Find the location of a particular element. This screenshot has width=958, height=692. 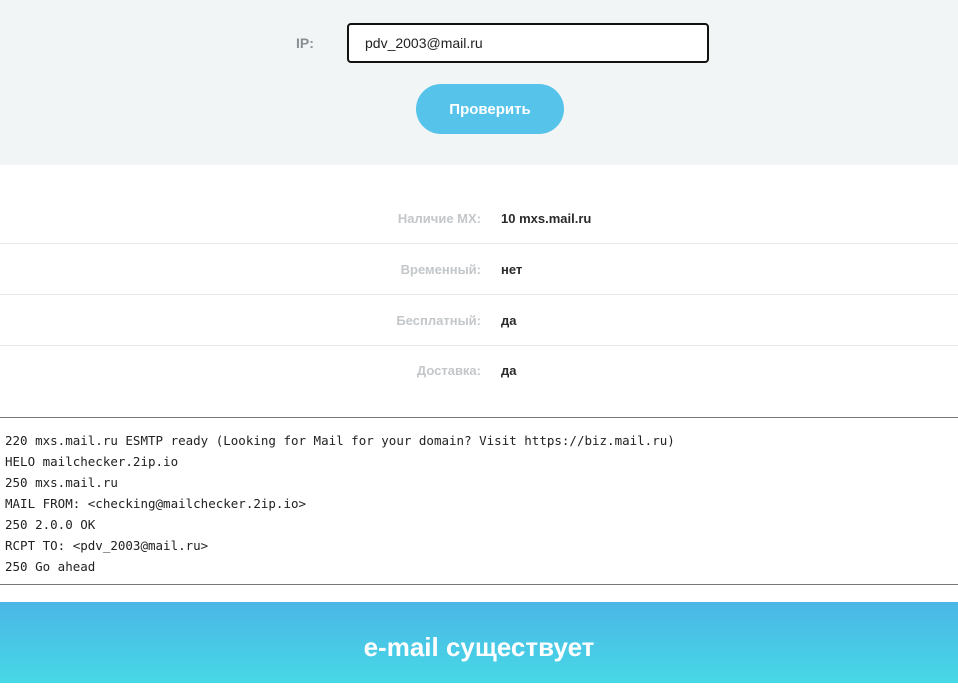

check-button: Проверить is located at coordinates (490, 109).